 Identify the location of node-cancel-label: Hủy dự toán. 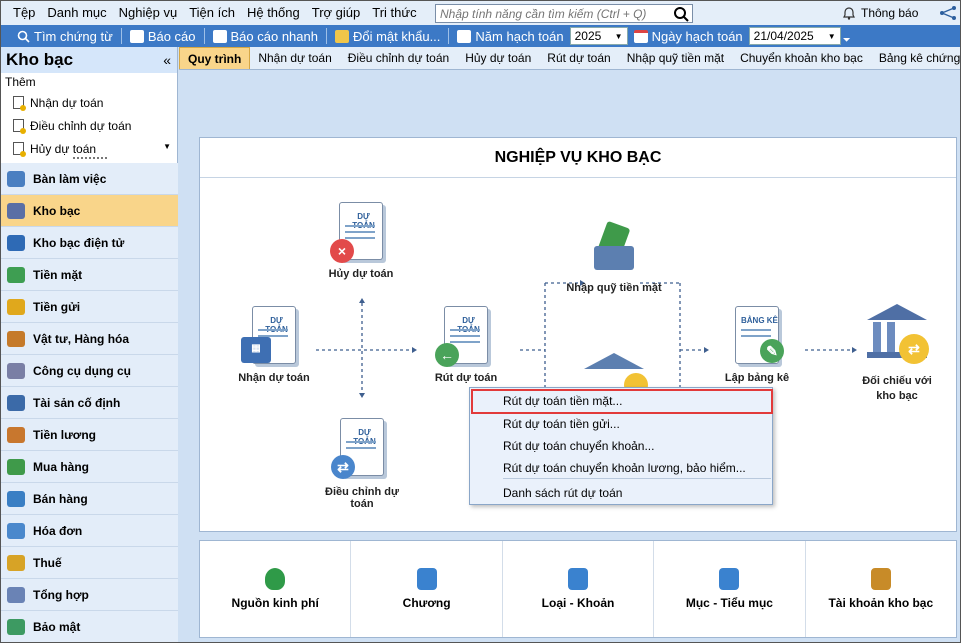
(361, 274).